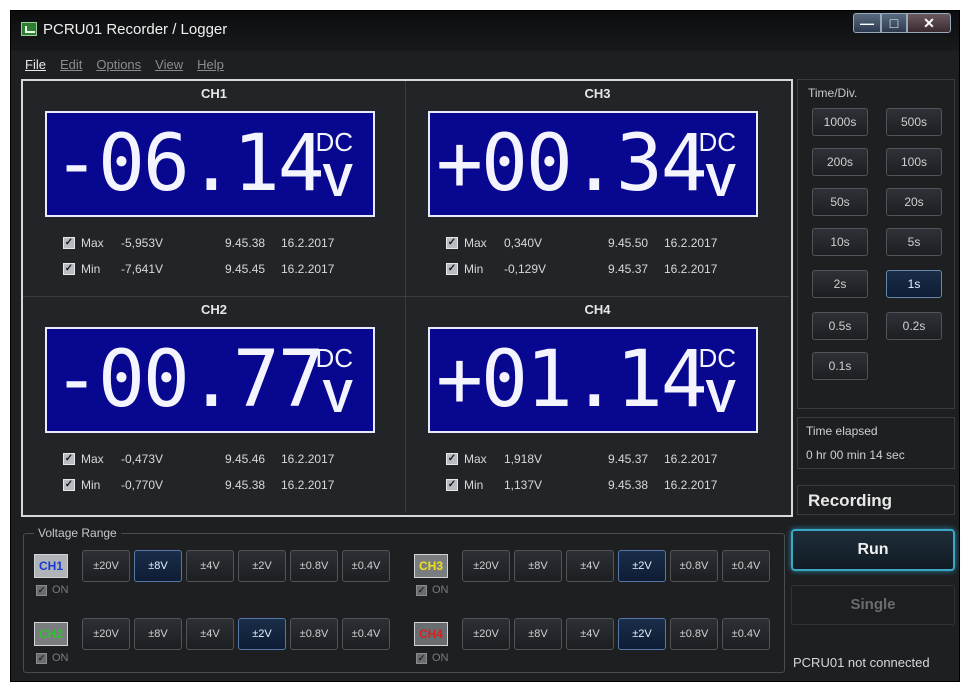 The image size is (968, 687). Describe the element at coordinates (142, 485) in the screenshot. I see `min-value: -0,770V` at that location.